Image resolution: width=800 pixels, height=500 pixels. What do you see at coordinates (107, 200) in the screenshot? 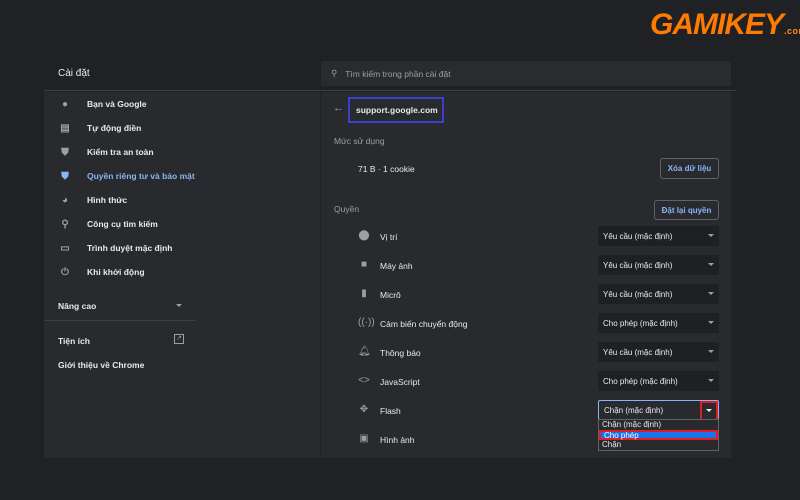
I see `label: Hình thức` at bounding box center [107, 200].